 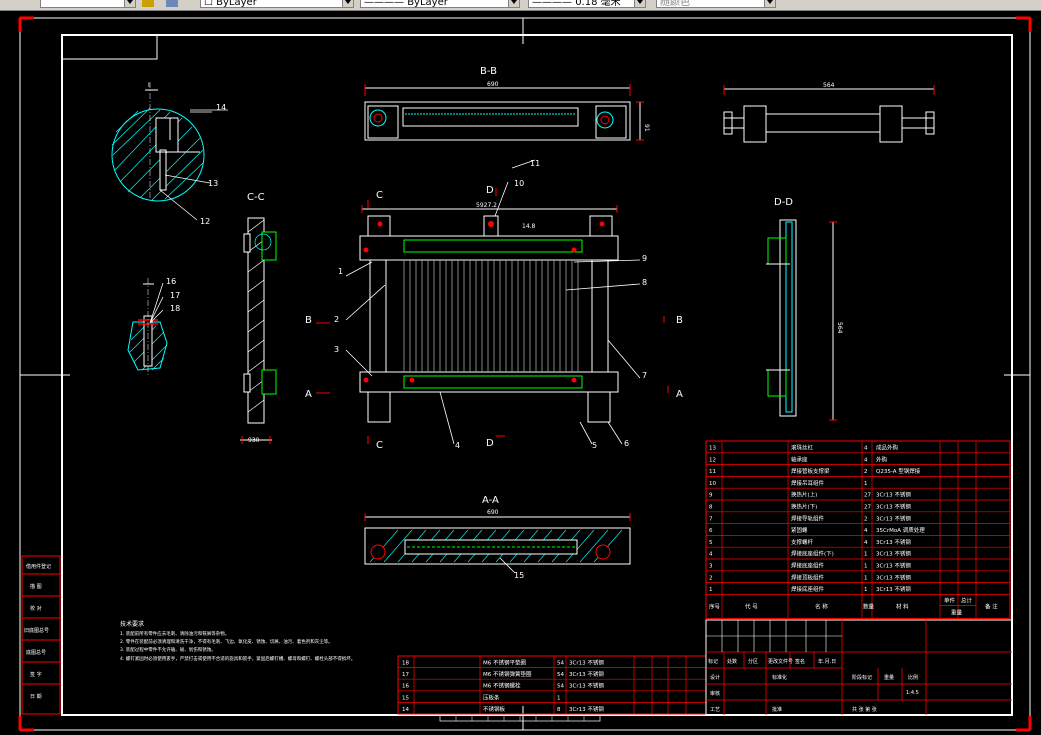 I want to click on strip-cell-2: 描 图, so click(x=36, y=586).